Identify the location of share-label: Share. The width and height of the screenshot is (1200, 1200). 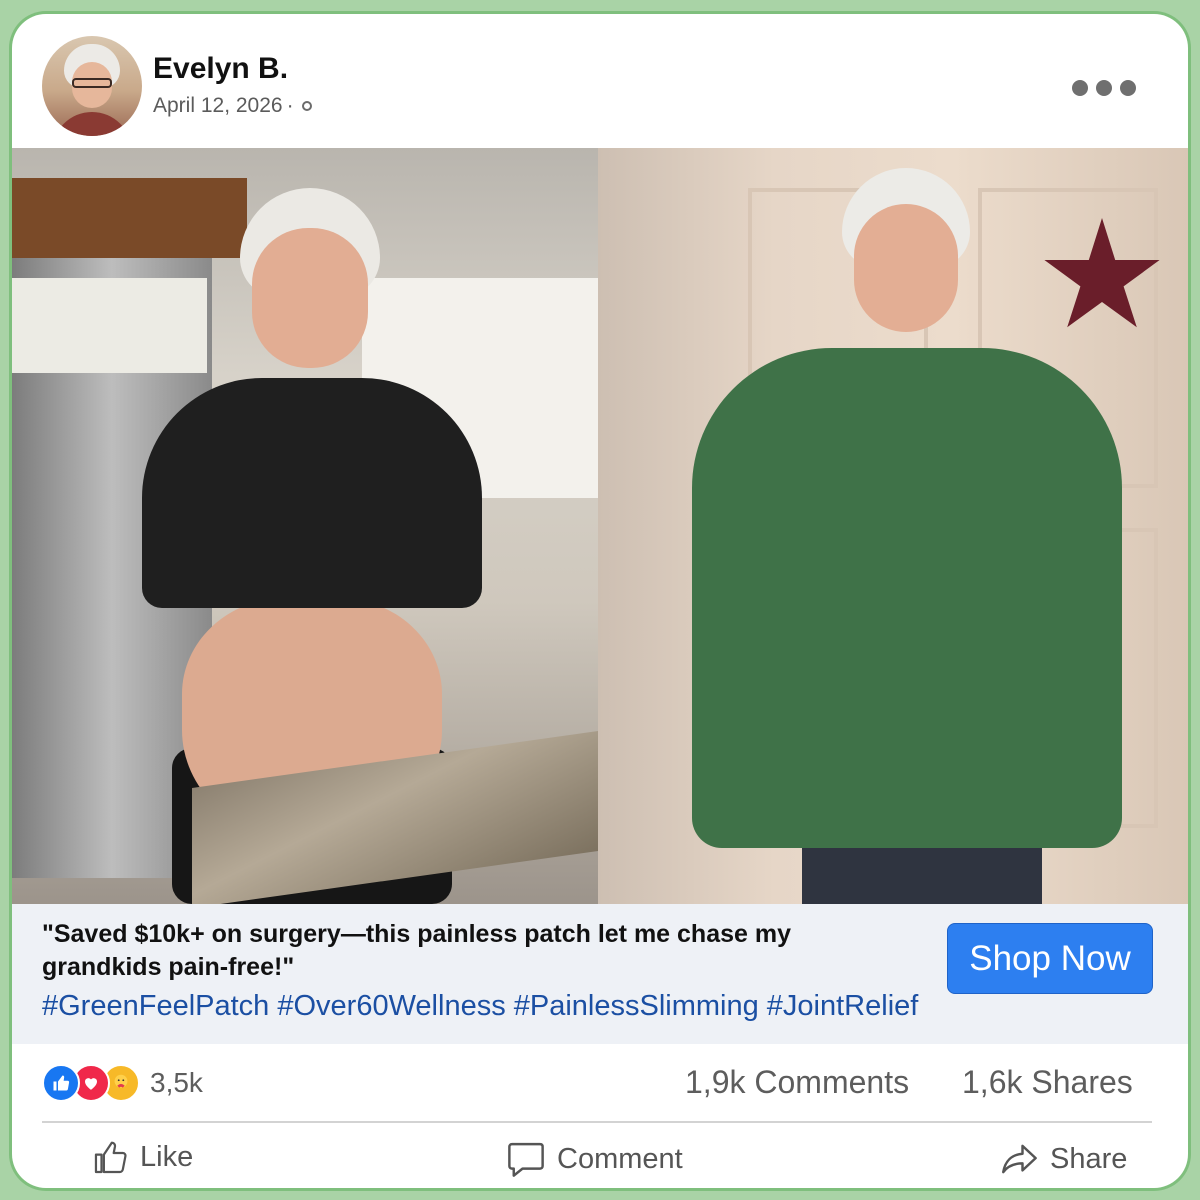
(1089, 1158).